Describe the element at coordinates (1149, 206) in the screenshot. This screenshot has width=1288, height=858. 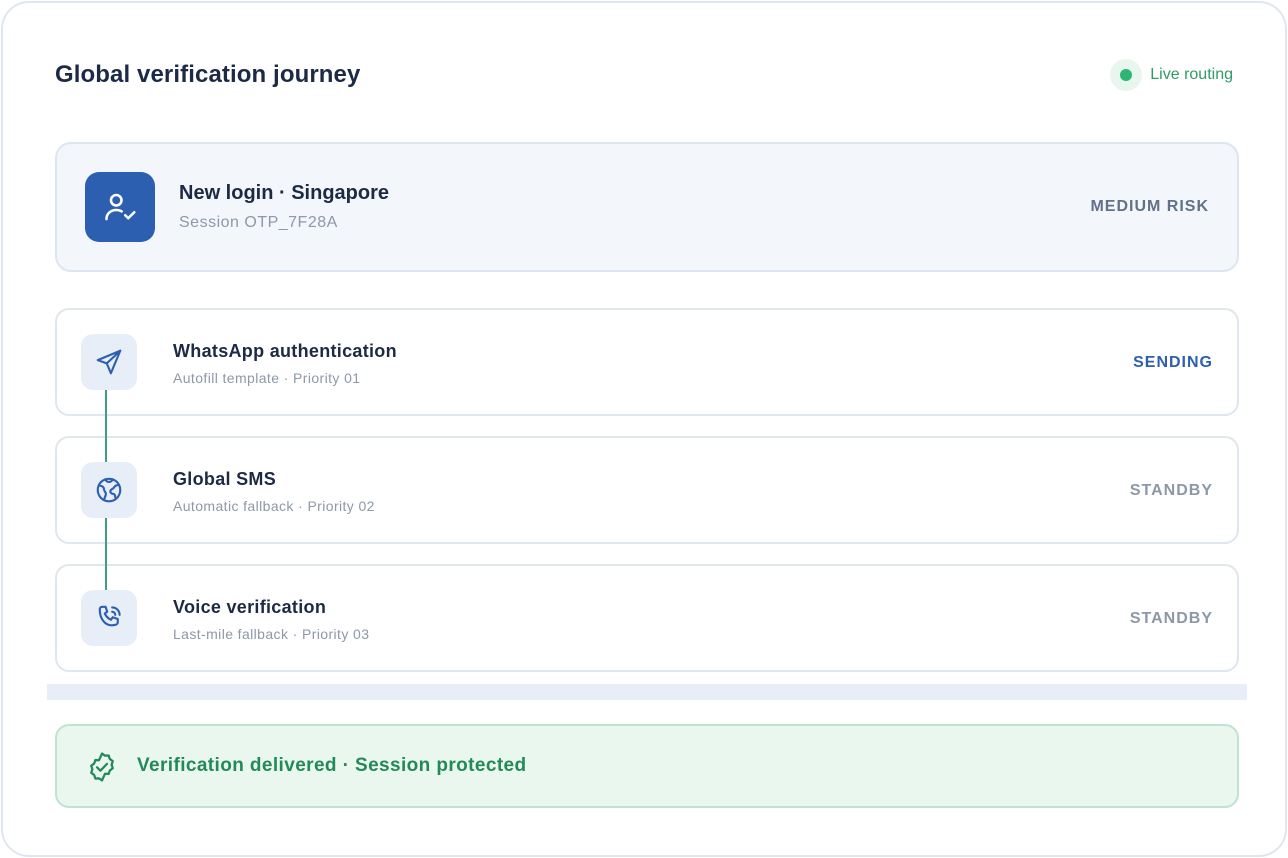
I see `risk-badge: MEDIUM RISK` at that location.